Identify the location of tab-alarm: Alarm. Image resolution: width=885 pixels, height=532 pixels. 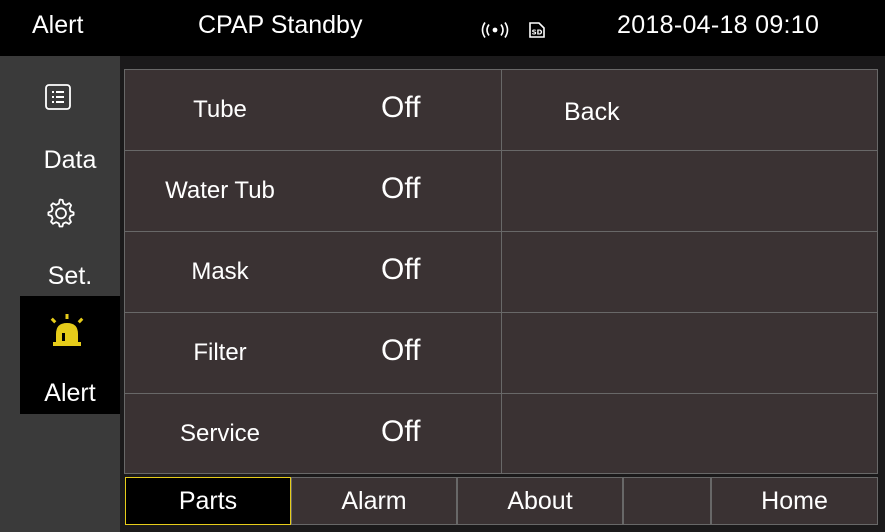
(374, 501).